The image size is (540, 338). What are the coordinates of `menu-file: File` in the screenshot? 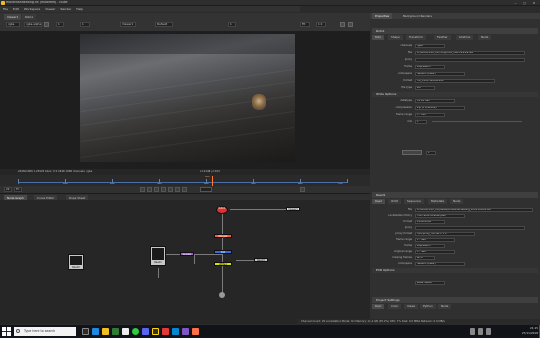 It's located at (5, 9).